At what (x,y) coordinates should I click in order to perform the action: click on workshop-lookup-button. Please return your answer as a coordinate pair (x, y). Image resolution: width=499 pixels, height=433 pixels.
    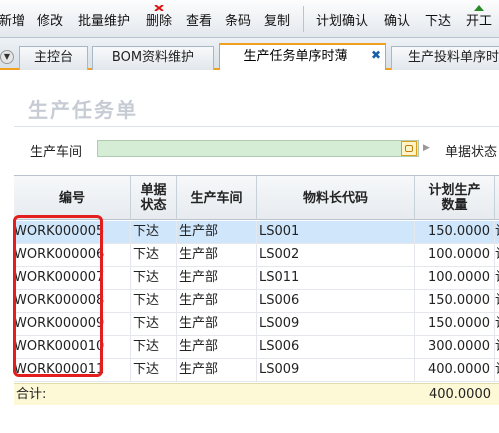
    Looking at the image, I should click on (409, 148).